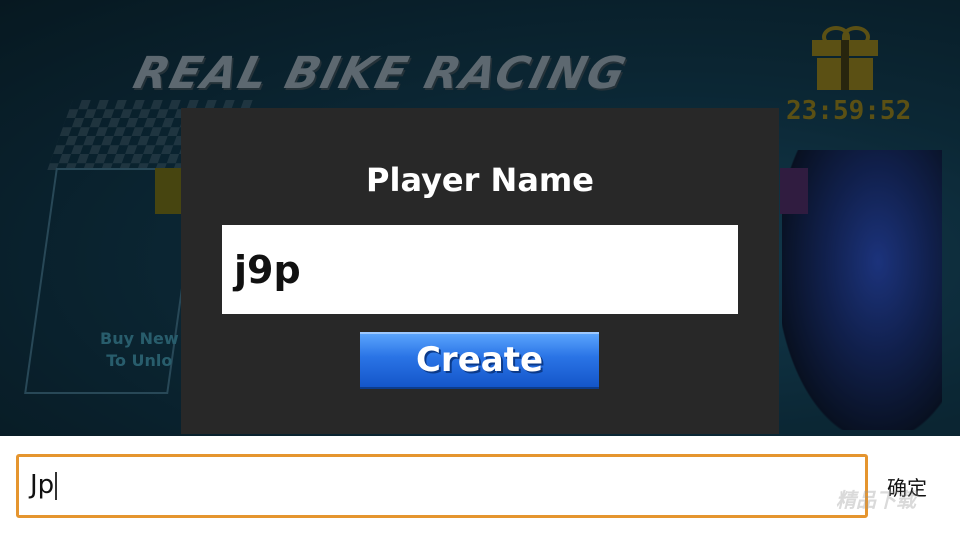 The image size is (960, 540). Describe the element at coordinates (876, 500) in the screenshot. I see `watermark: 精品下载` at that location.